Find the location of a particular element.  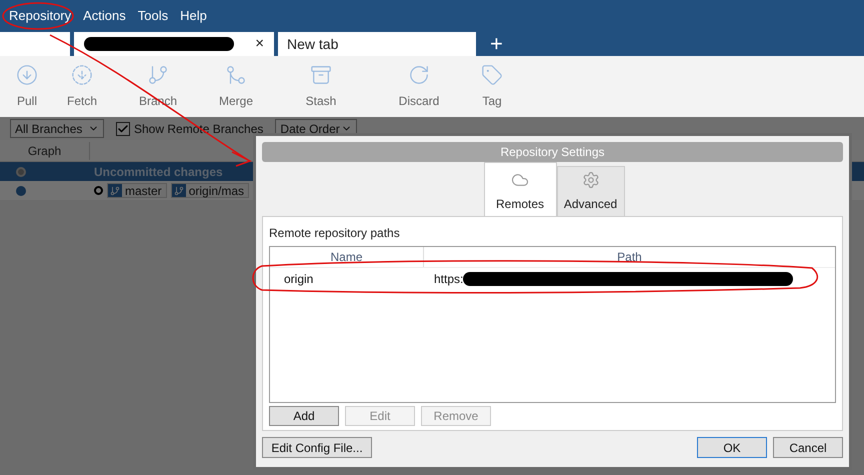

dialog-title: Repository Settings is located at coordinates (552, 152).